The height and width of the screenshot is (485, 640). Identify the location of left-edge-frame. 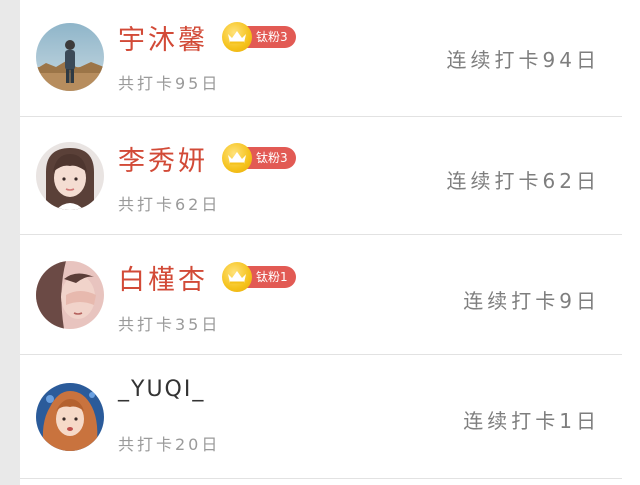
(10, 242).